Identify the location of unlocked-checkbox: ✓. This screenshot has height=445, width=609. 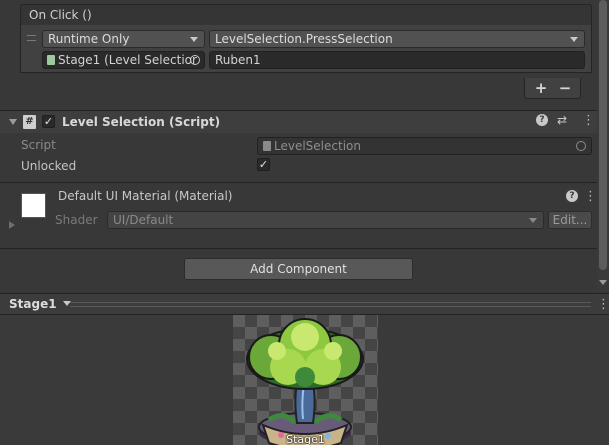
(263, 164).